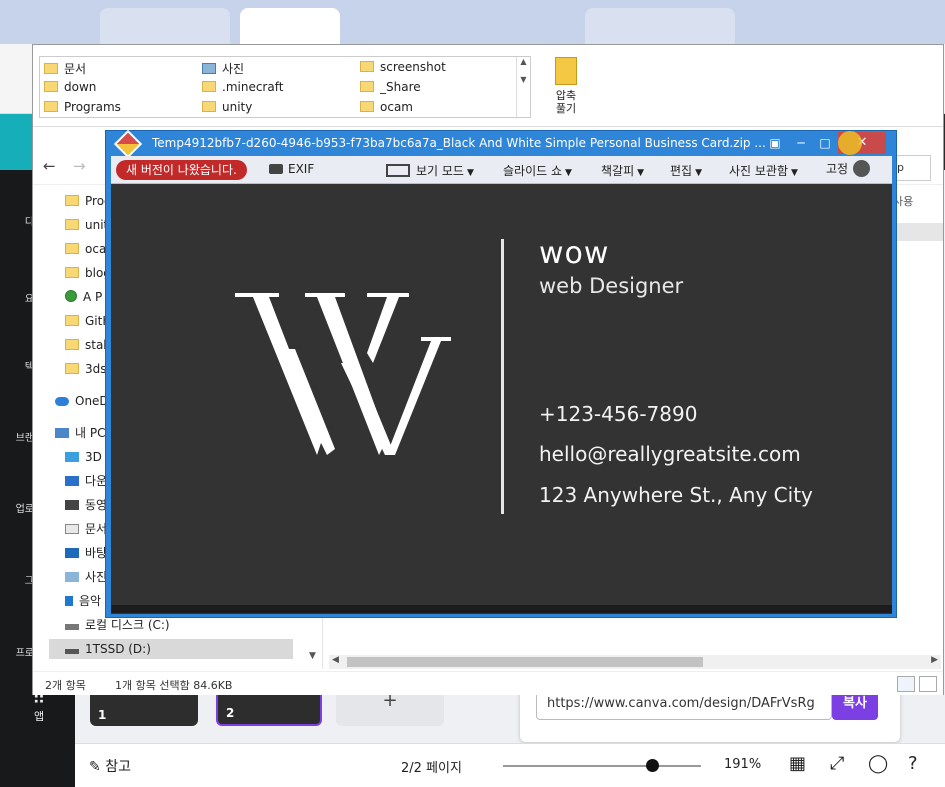 Image resolution: width=945 pixels, height=787 pixels. What do you see at coordinates (566, 86) in the screenshot?
I see `extract-button: 압축 풀기` at bounding box center [566, 86].